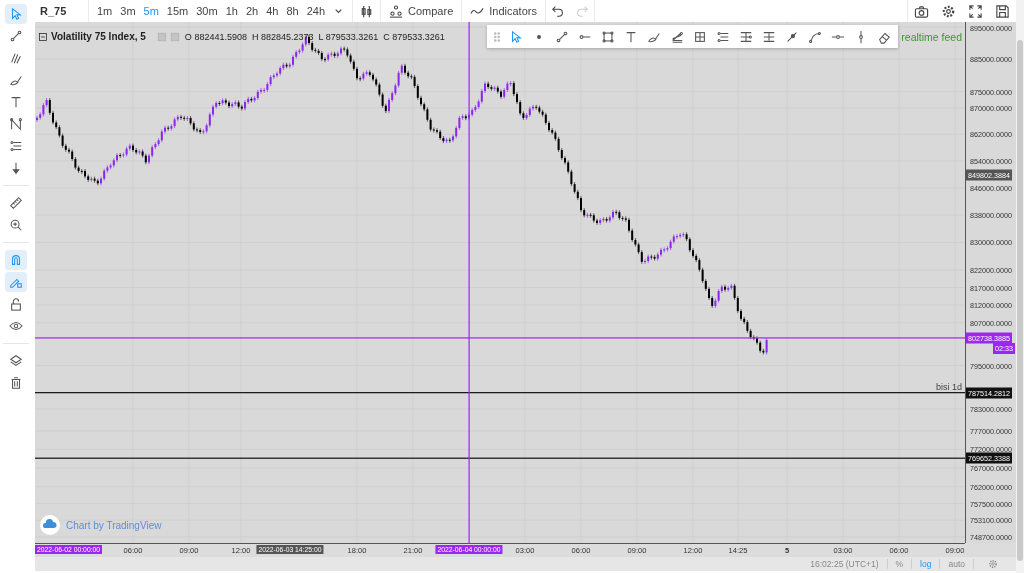  What do you see at coordinates (949, 386) in the screenshot?
I see `price-line-label: bisi 1d` at bounding box center [949, 386].